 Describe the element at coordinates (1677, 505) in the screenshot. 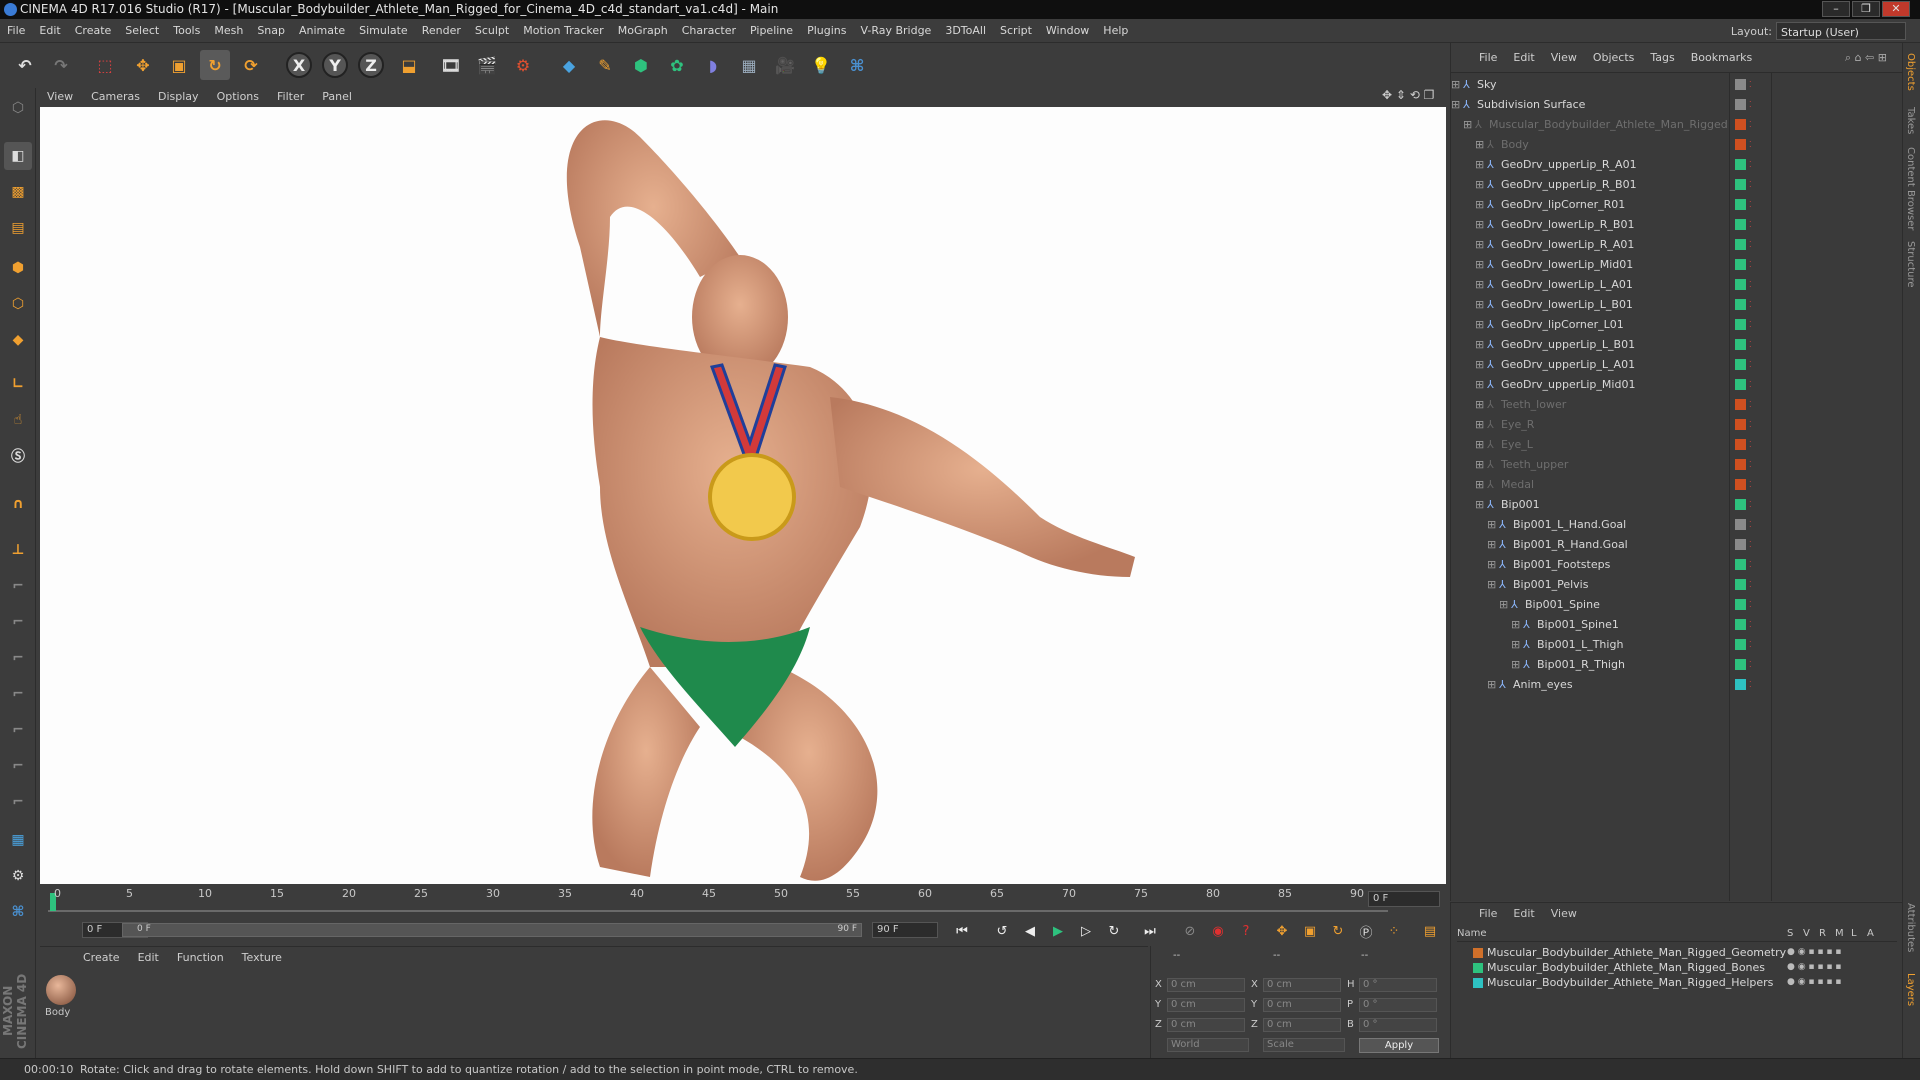

I see `object-row: ⊞ ⅄ Bip001 ⁚` at that location.